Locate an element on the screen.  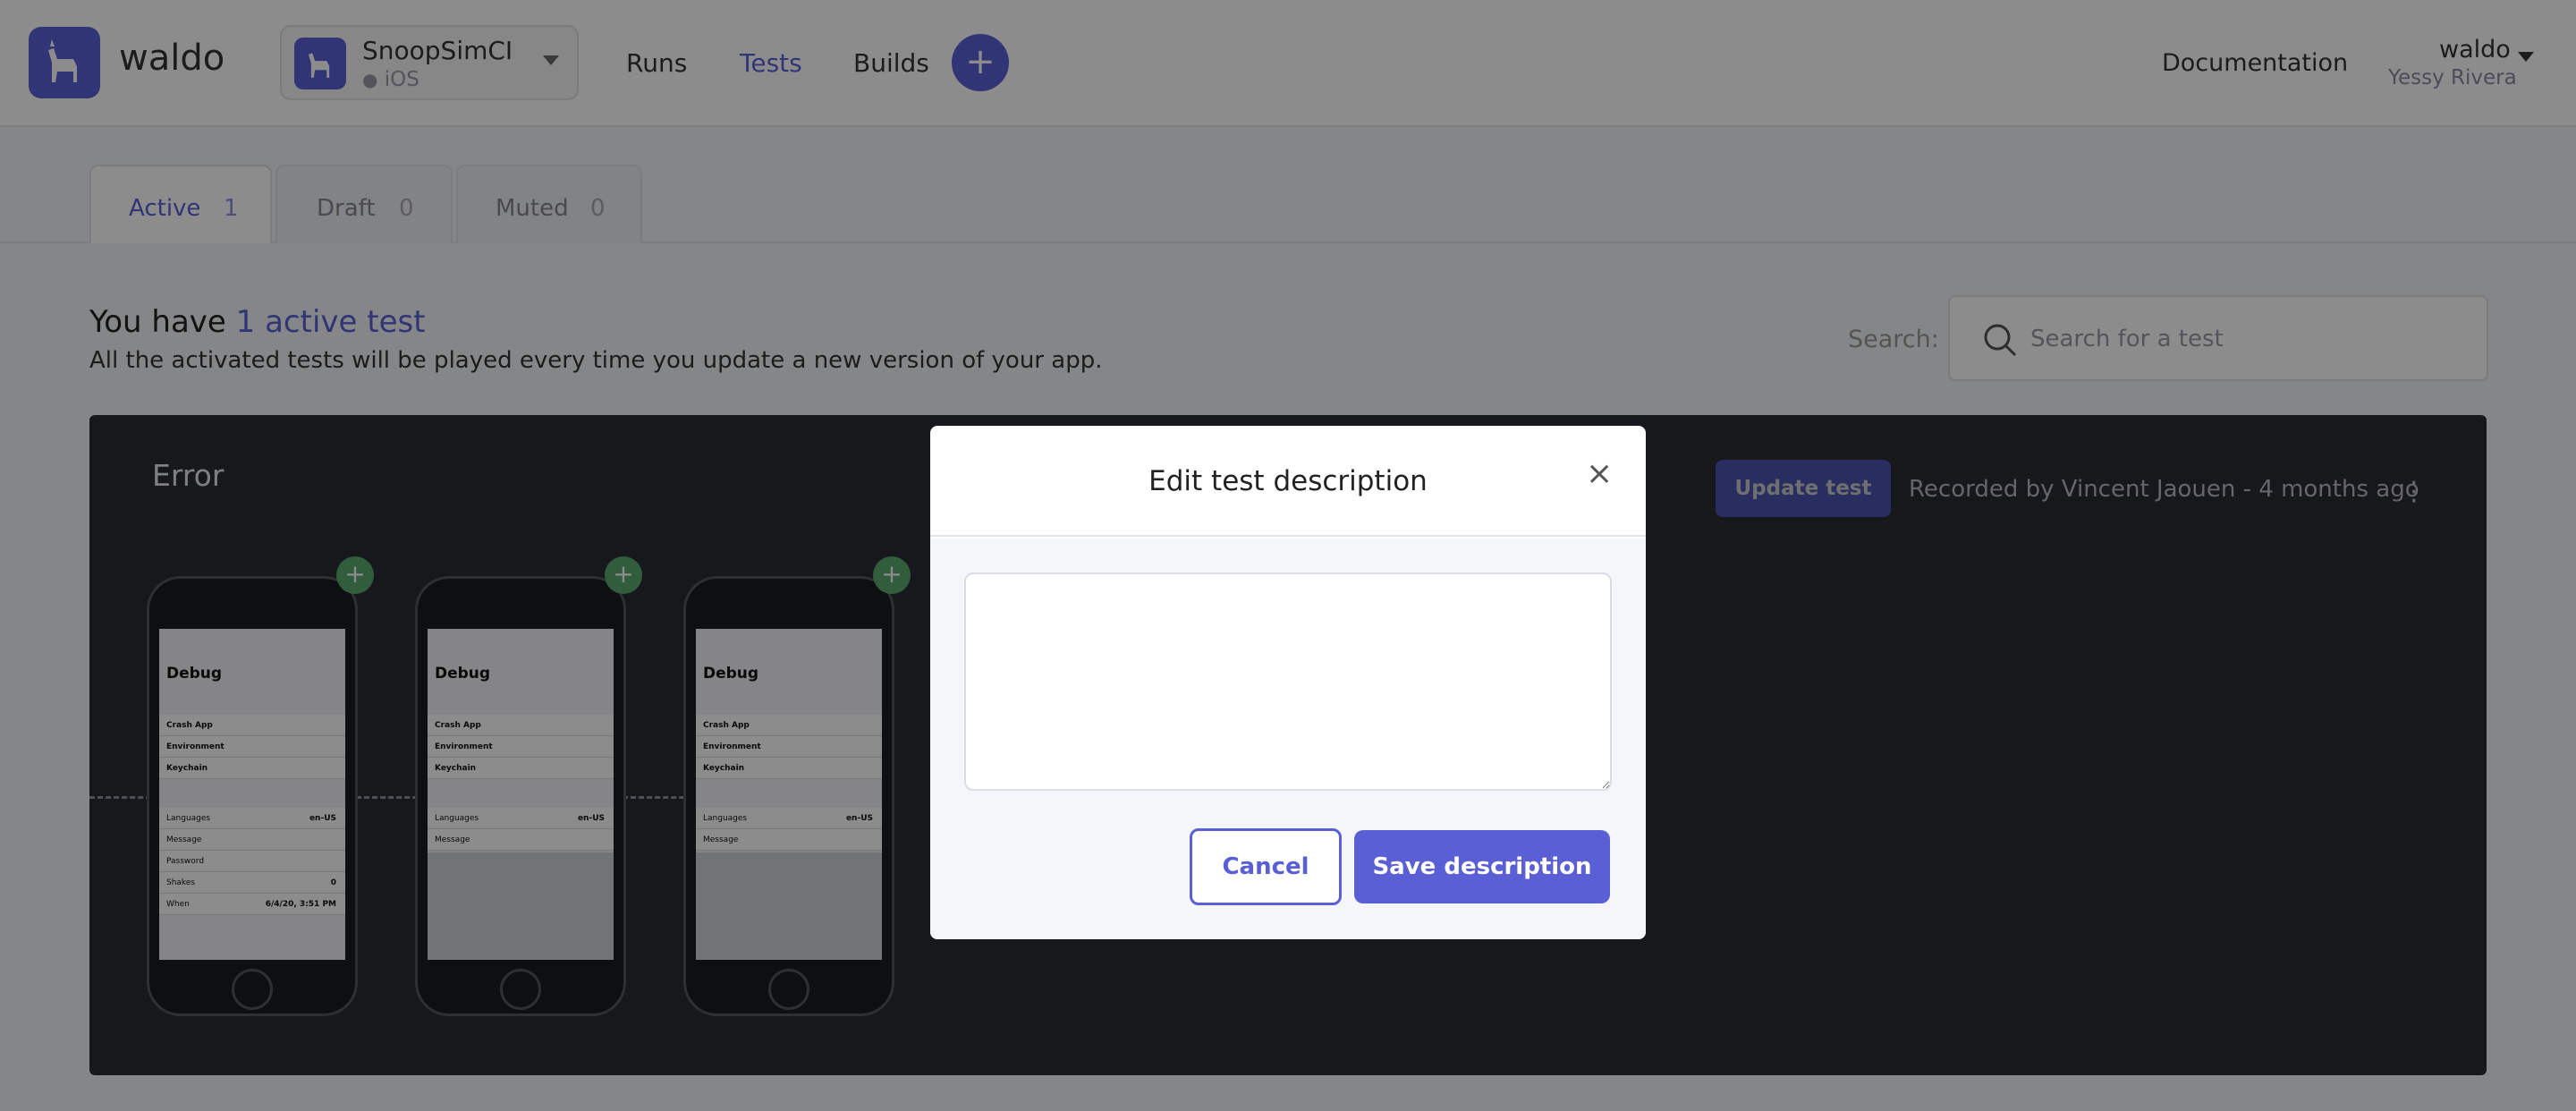
modal-header: Edit test description × is located at coordinates (1288, 481).